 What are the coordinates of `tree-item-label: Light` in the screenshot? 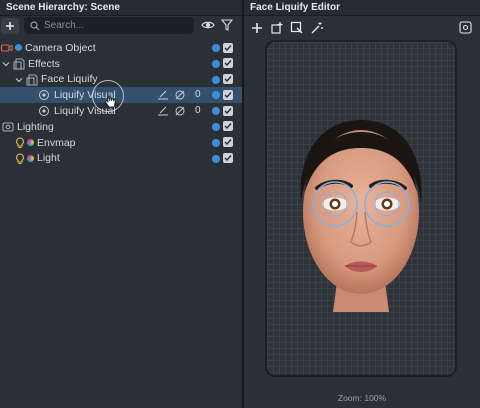 It's located at (48, 158).